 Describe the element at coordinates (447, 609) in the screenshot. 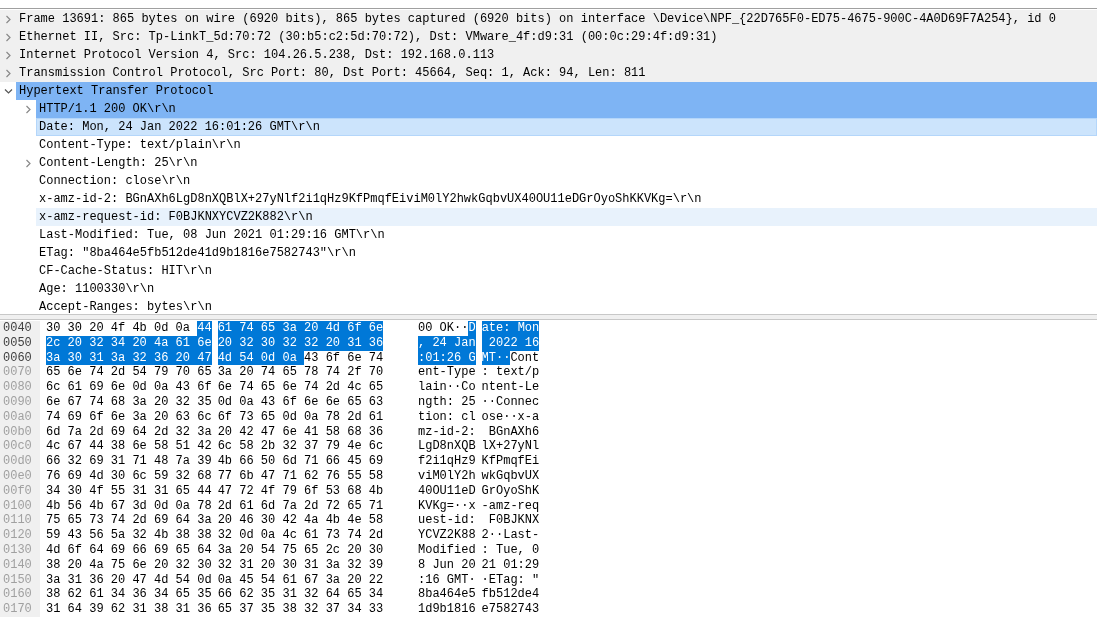

I see `ascii-text: 1d9b1816` at that location.